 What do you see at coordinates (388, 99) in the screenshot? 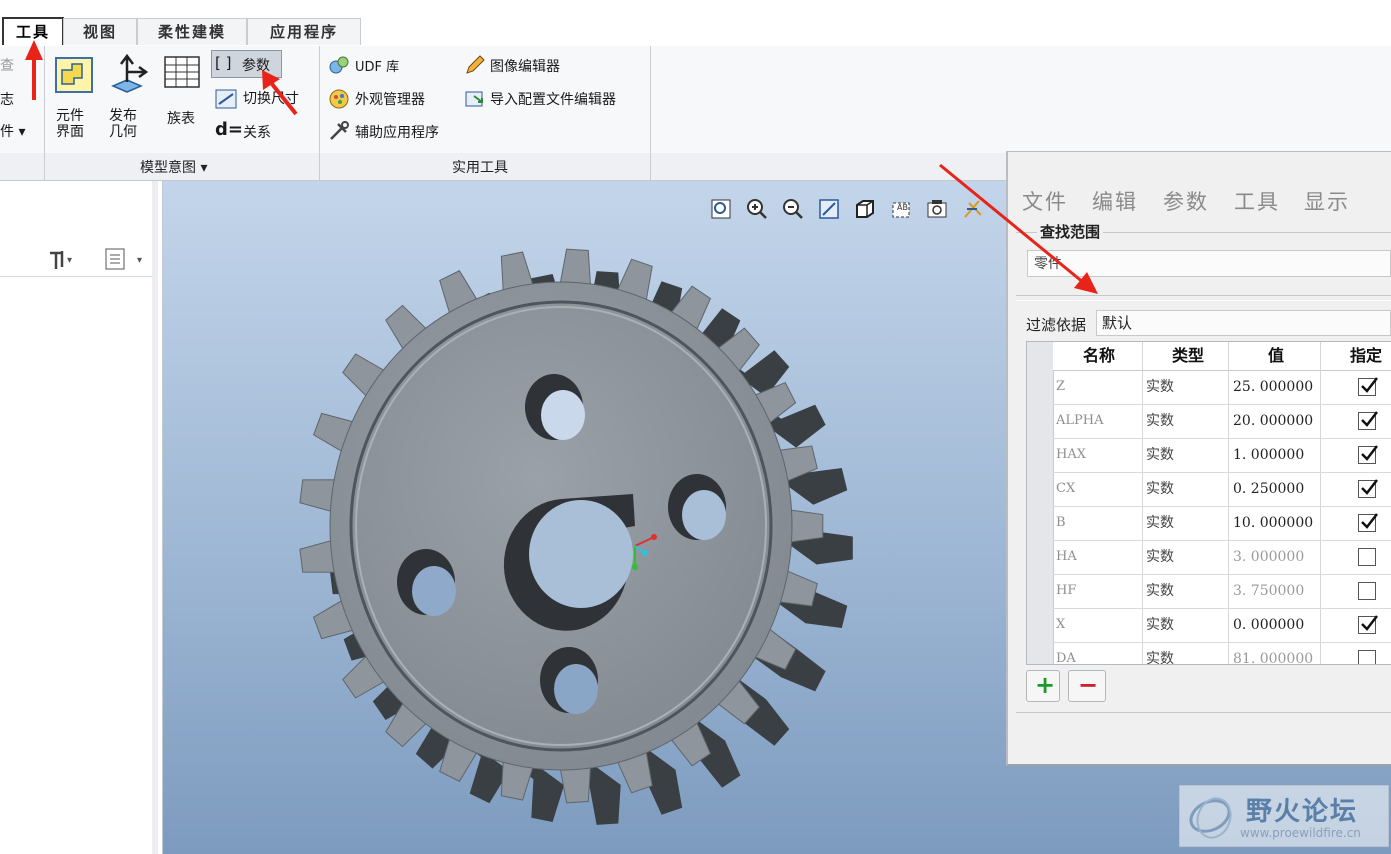
I see `appearance-manager-button: 外观管理器` at bounding box center [388, 99].